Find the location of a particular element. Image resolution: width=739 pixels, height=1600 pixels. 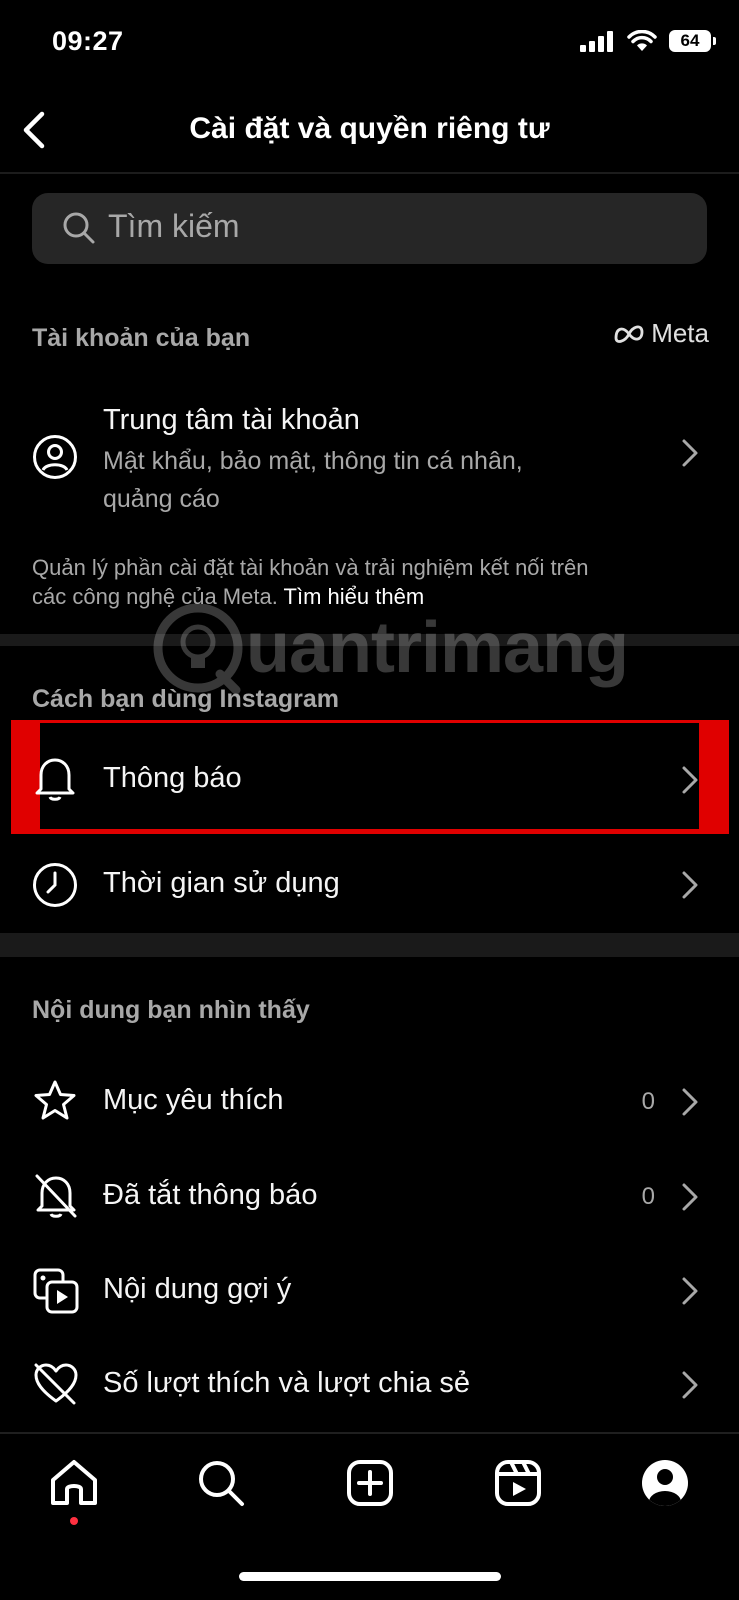

profile-icon is located at coordinates (665, 1483).